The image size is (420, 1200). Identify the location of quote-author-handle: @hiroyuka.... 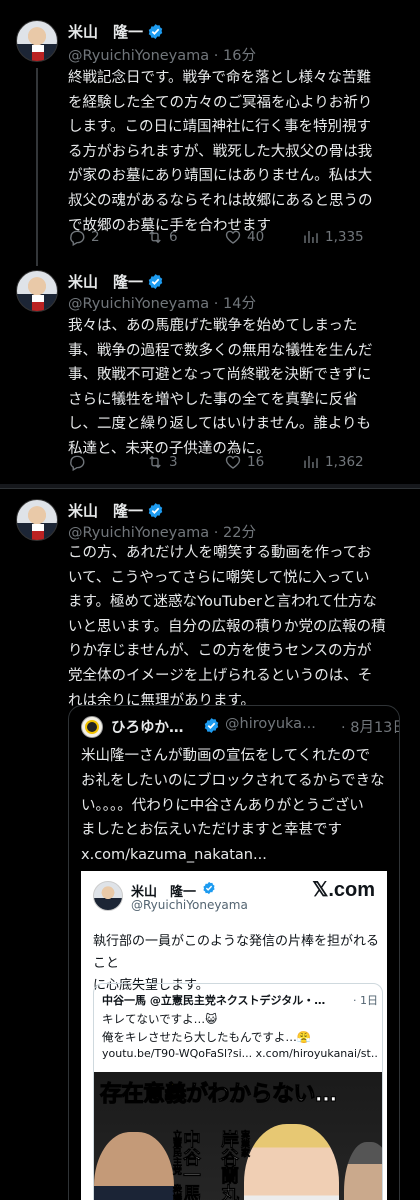
(270, 724).